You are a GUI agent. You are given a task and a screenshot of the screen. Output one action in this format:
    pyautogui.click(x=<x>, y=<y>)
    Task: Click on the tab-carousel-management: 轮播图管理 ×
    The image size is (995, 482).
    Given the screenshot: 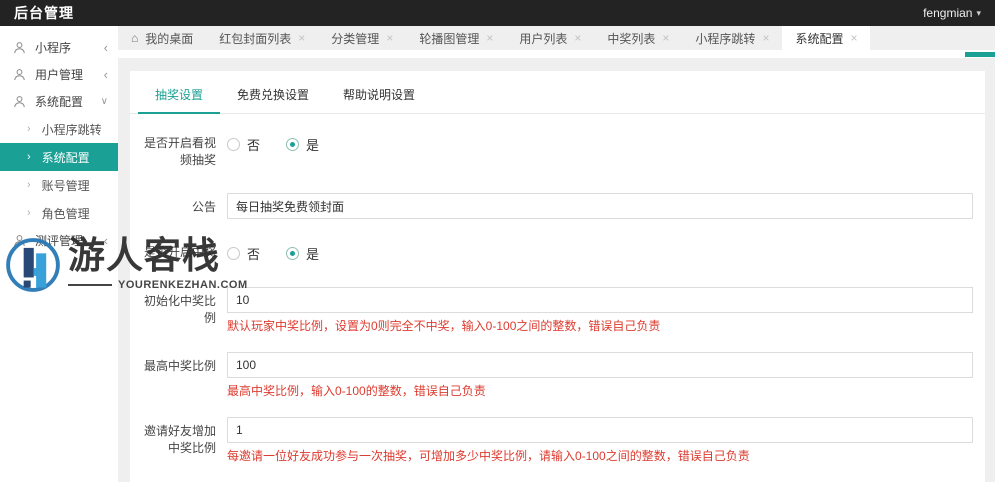 What is the action you would take?
    pyautogui.click(x=456, y=38)
    